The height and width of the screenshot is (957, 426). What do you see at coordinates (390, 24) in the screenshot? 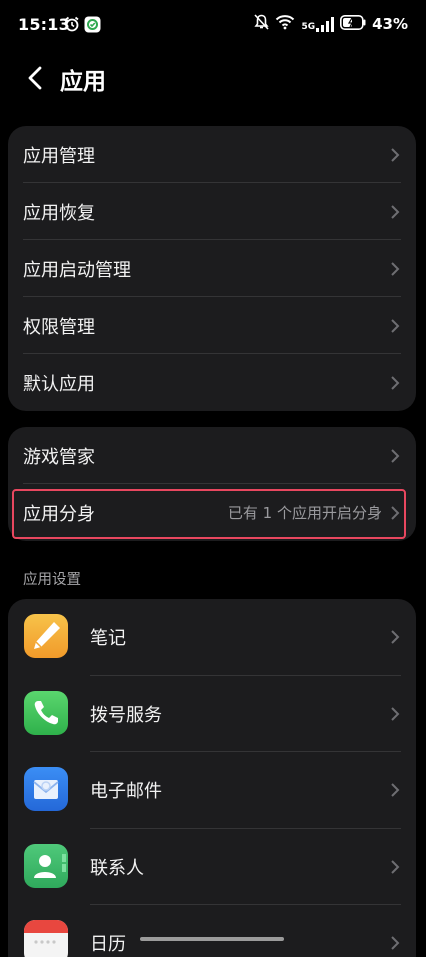
I see `battery-percent: 43%` at bounding box center [390, 24].